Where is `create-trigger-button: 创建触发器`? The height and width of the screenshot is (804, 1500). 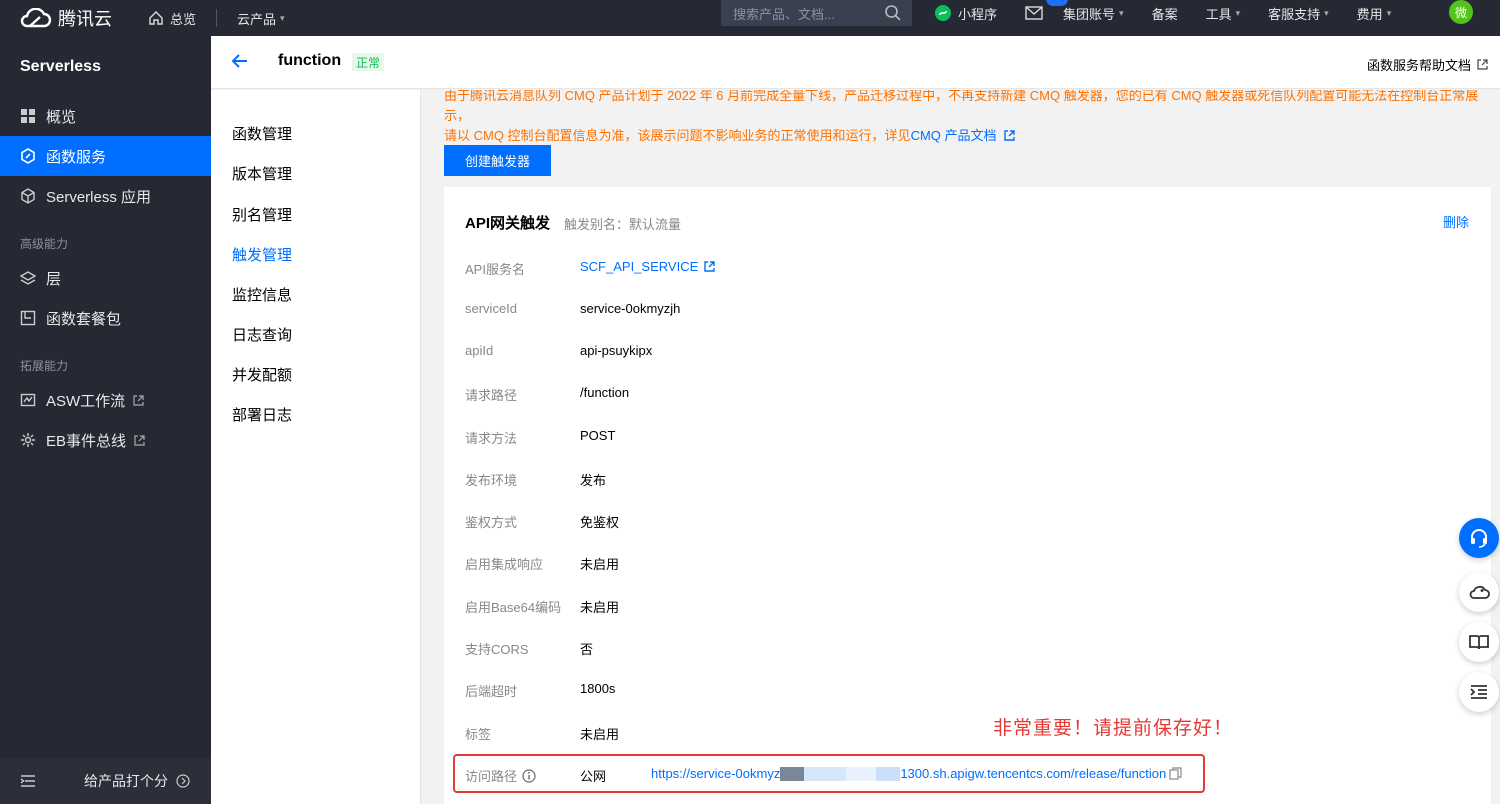 create-trigger-button: 创建触发器 is located at coordinates (497, 160).